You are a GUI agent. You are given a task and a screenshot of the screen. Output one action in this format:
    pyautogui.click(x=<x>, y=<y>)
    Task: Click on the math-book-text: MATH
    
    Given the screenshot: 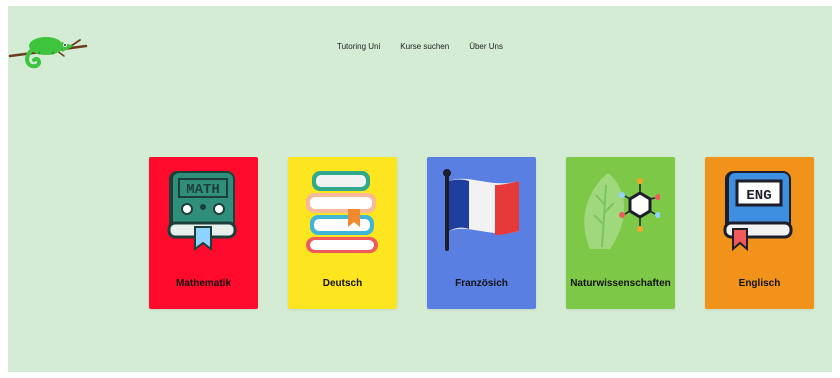 What is the action you would take?
    pyautogui.click(x=203, y=190)
    